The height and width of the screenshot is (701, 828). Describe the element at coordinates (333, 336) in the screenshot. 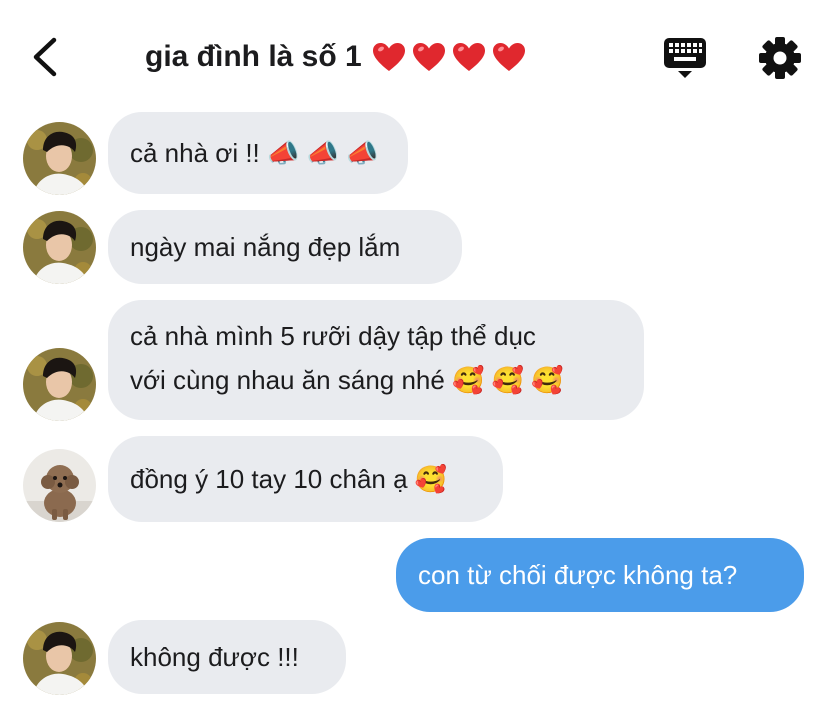

I see `message-text: cả nhà mình 5 rưỡi dậy tập thể dục` at that location.